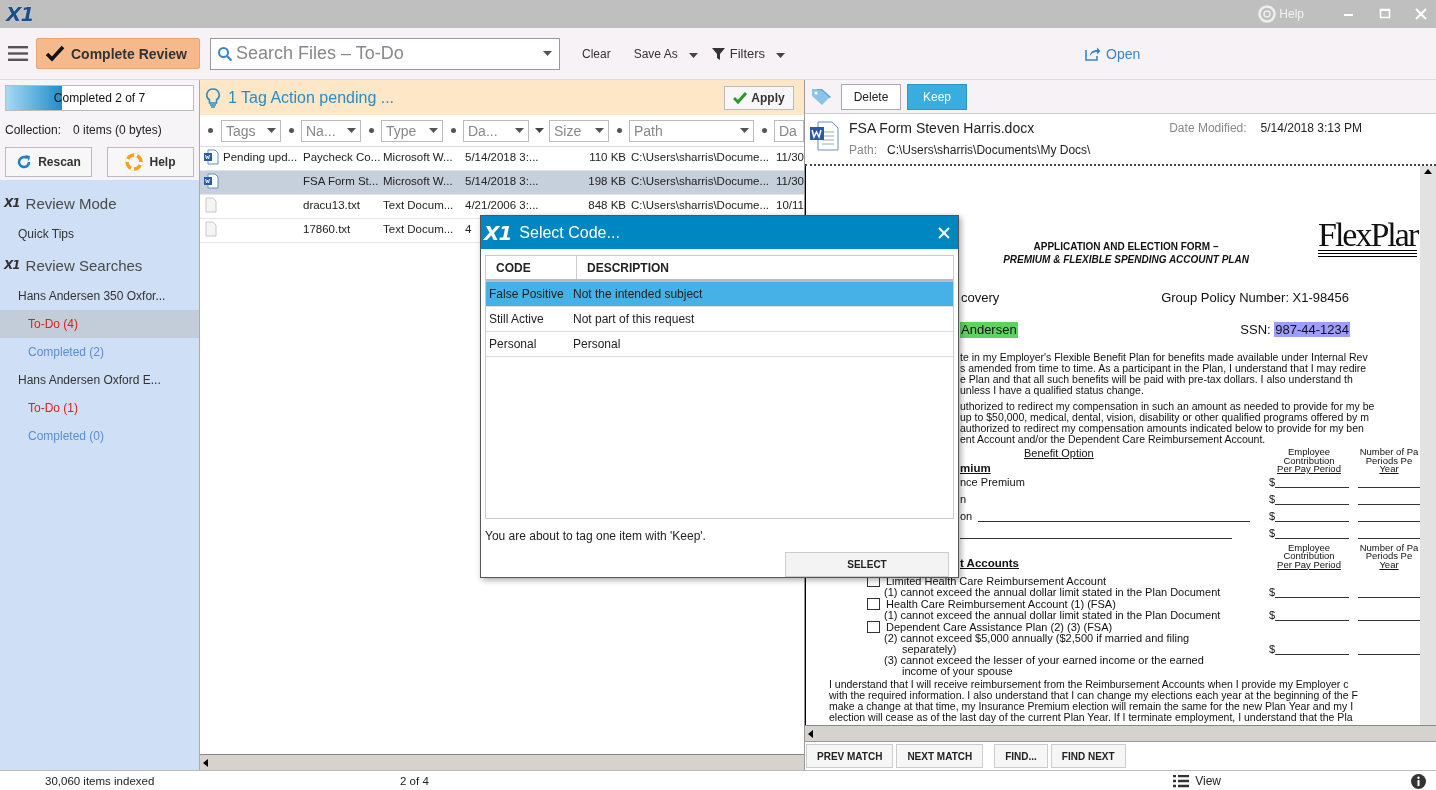  What do you see at coordinates (691, 130) in the screenshot?
I see `column-filter: Path` at bounding box center [691, 130].